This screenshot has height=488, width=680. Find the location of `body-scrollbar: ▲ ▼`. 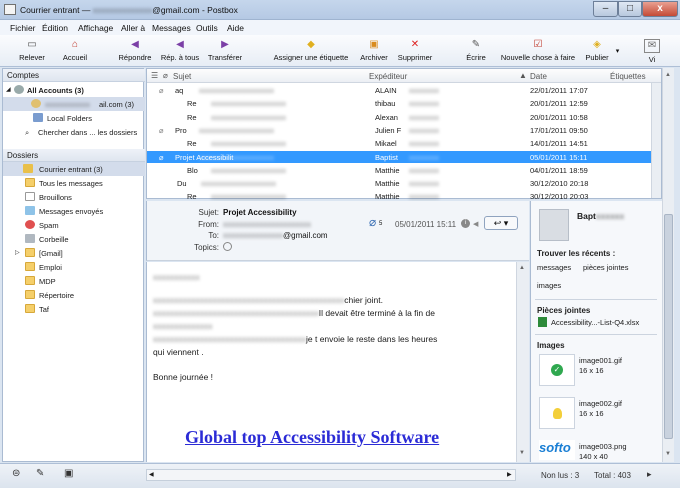

body-scrollbar: ▲ ▼ is located at coordinates (522, 362).